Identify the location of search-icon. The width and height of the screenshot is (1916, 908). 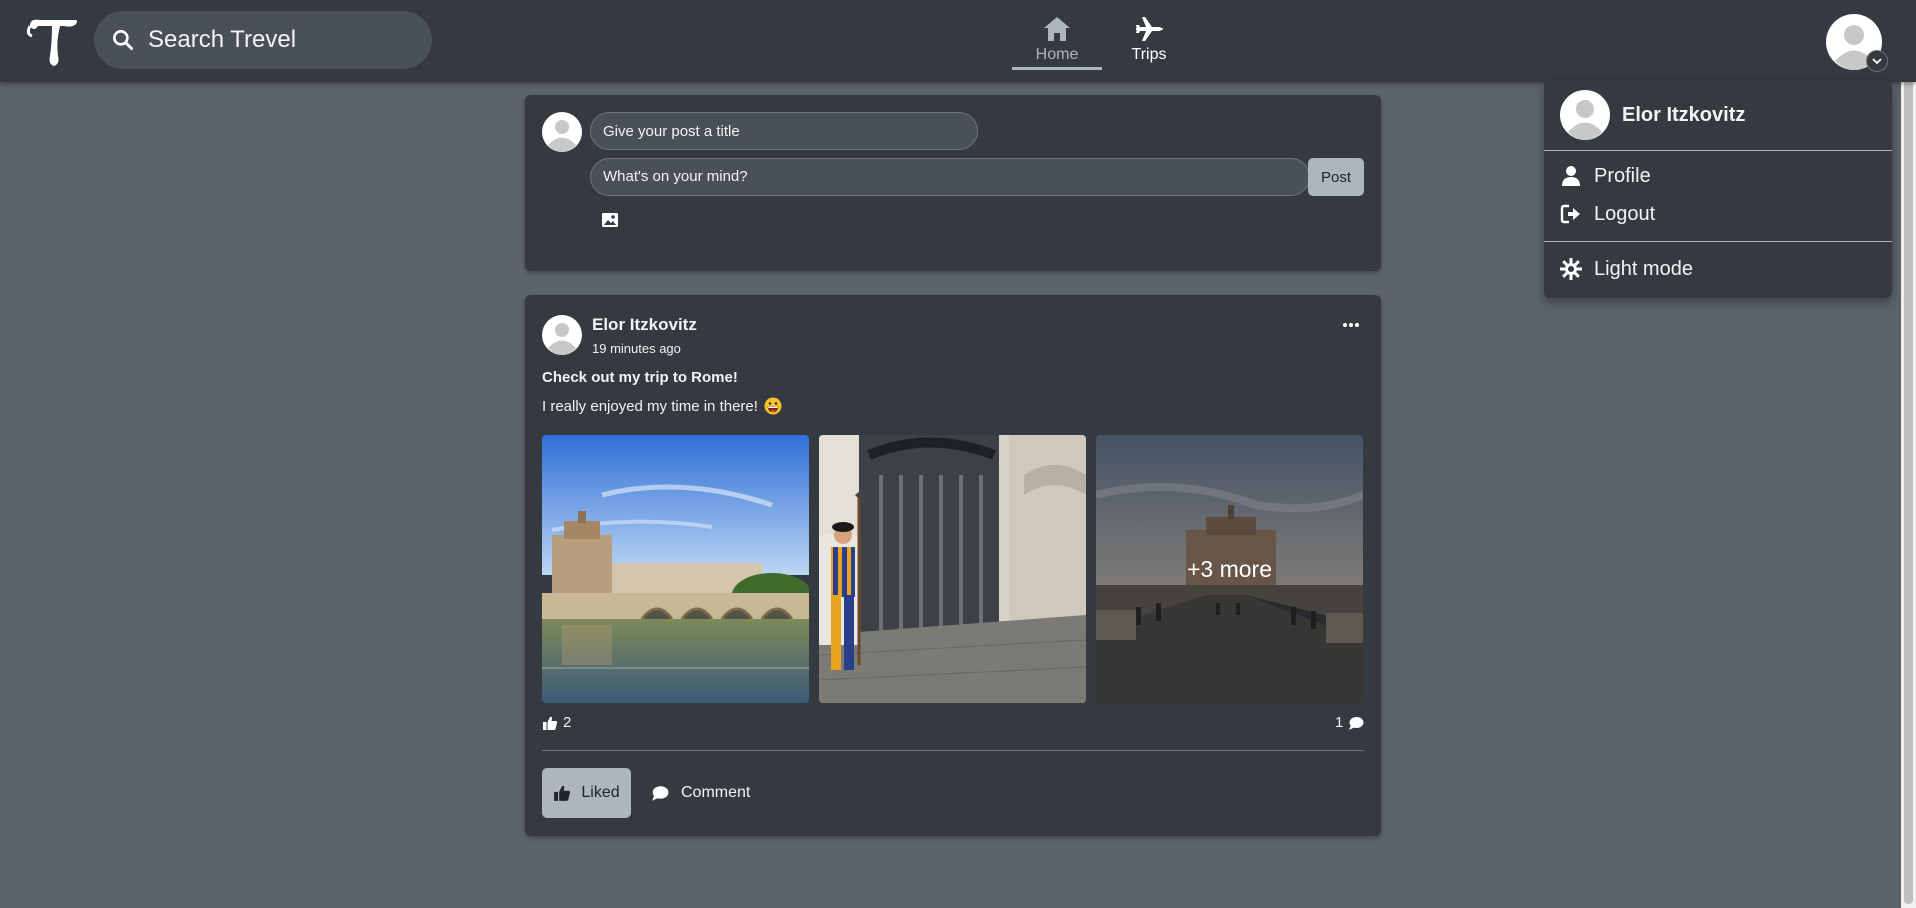
(123, 40).